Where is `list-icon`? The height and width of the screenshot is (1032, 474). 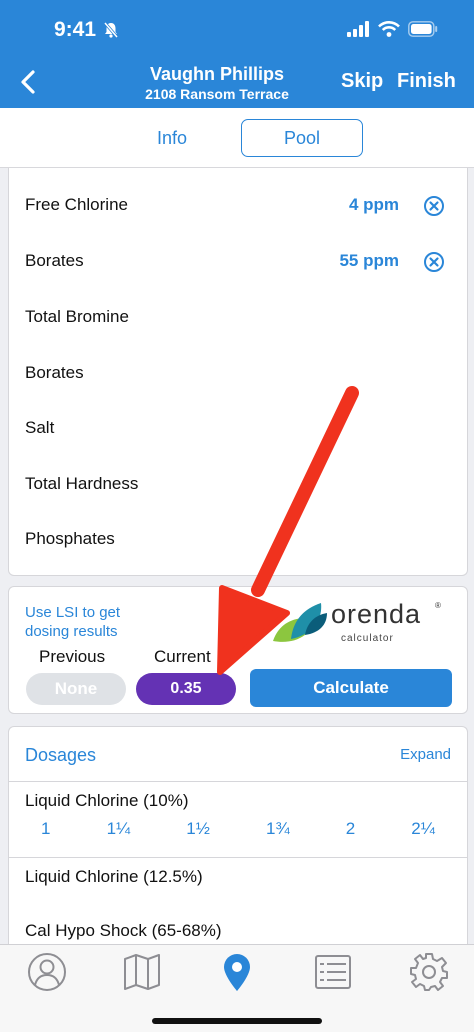
list-icon is located at coordinates (333, 972).